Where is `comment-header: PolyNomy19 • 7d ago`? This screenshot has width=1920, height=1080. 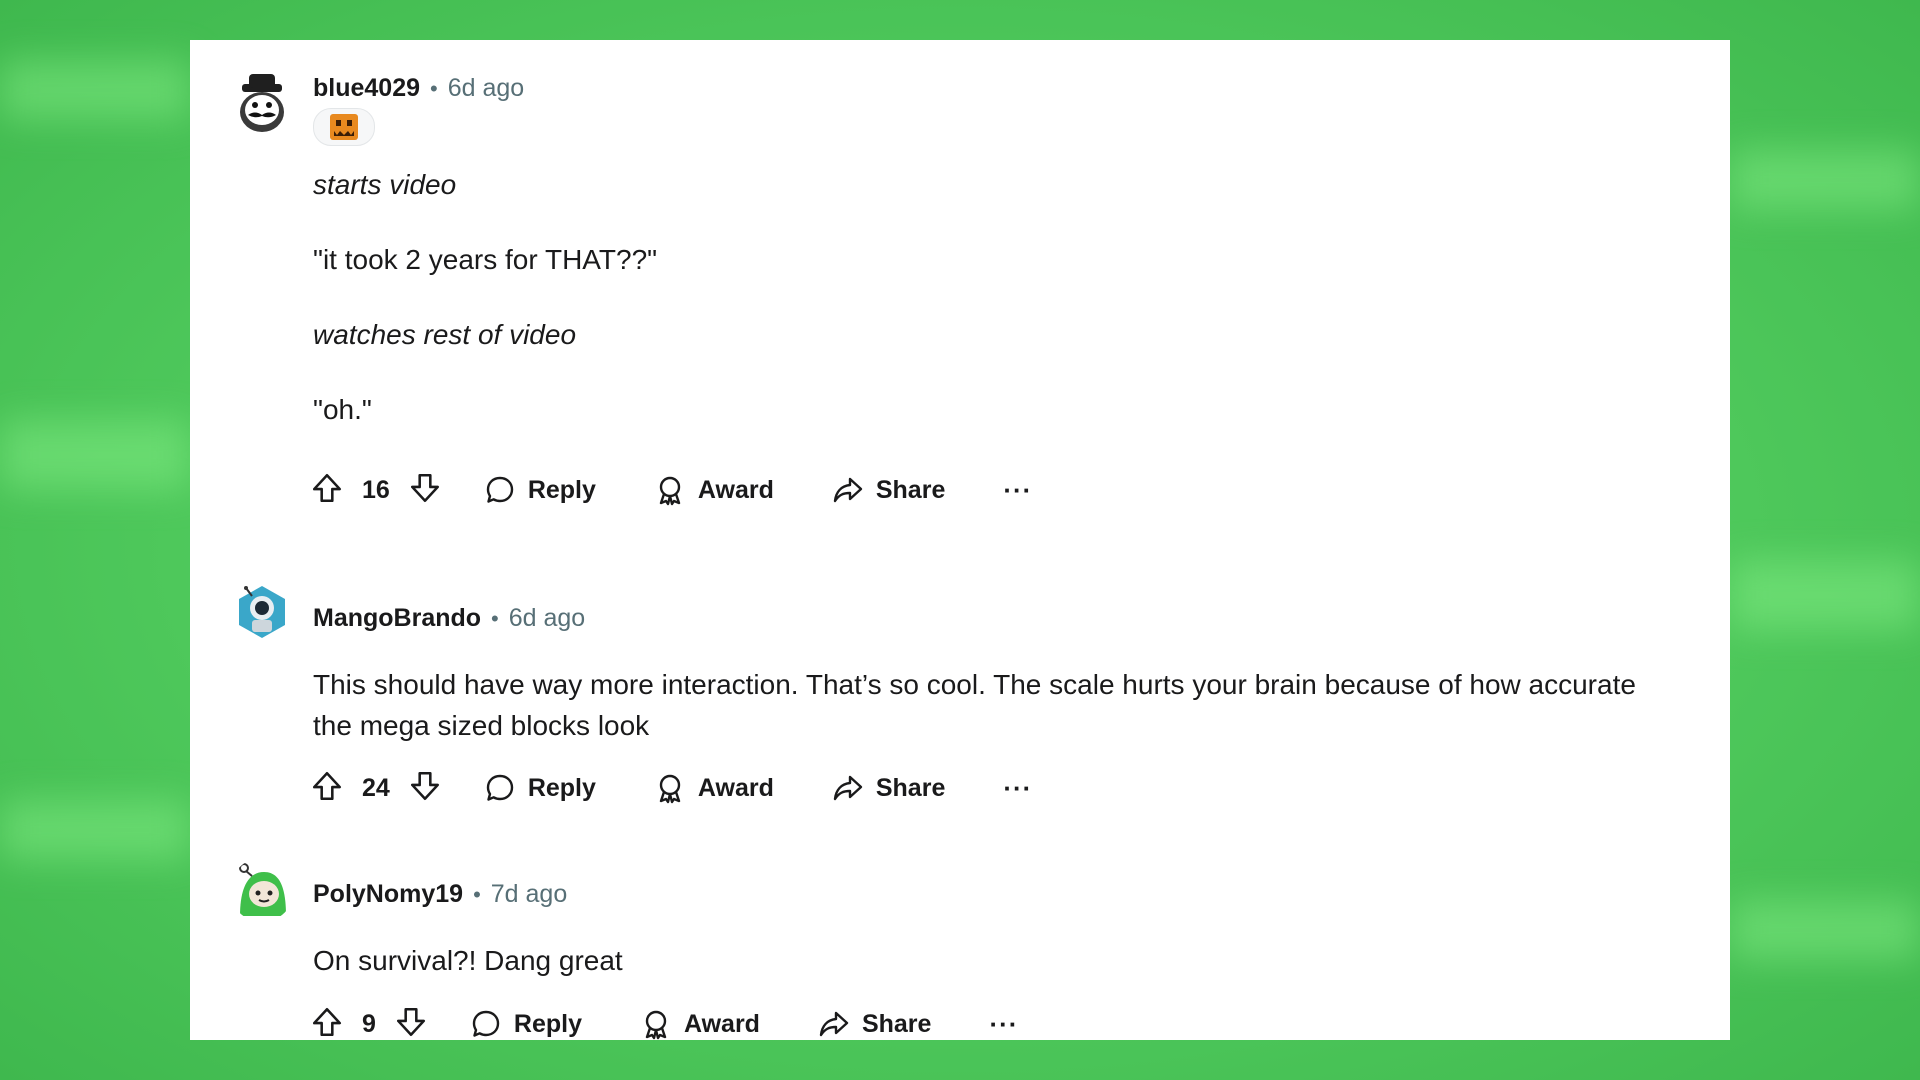
comment-header: PolyNomy19 • 7d ago is located at coordinates (440, 894).